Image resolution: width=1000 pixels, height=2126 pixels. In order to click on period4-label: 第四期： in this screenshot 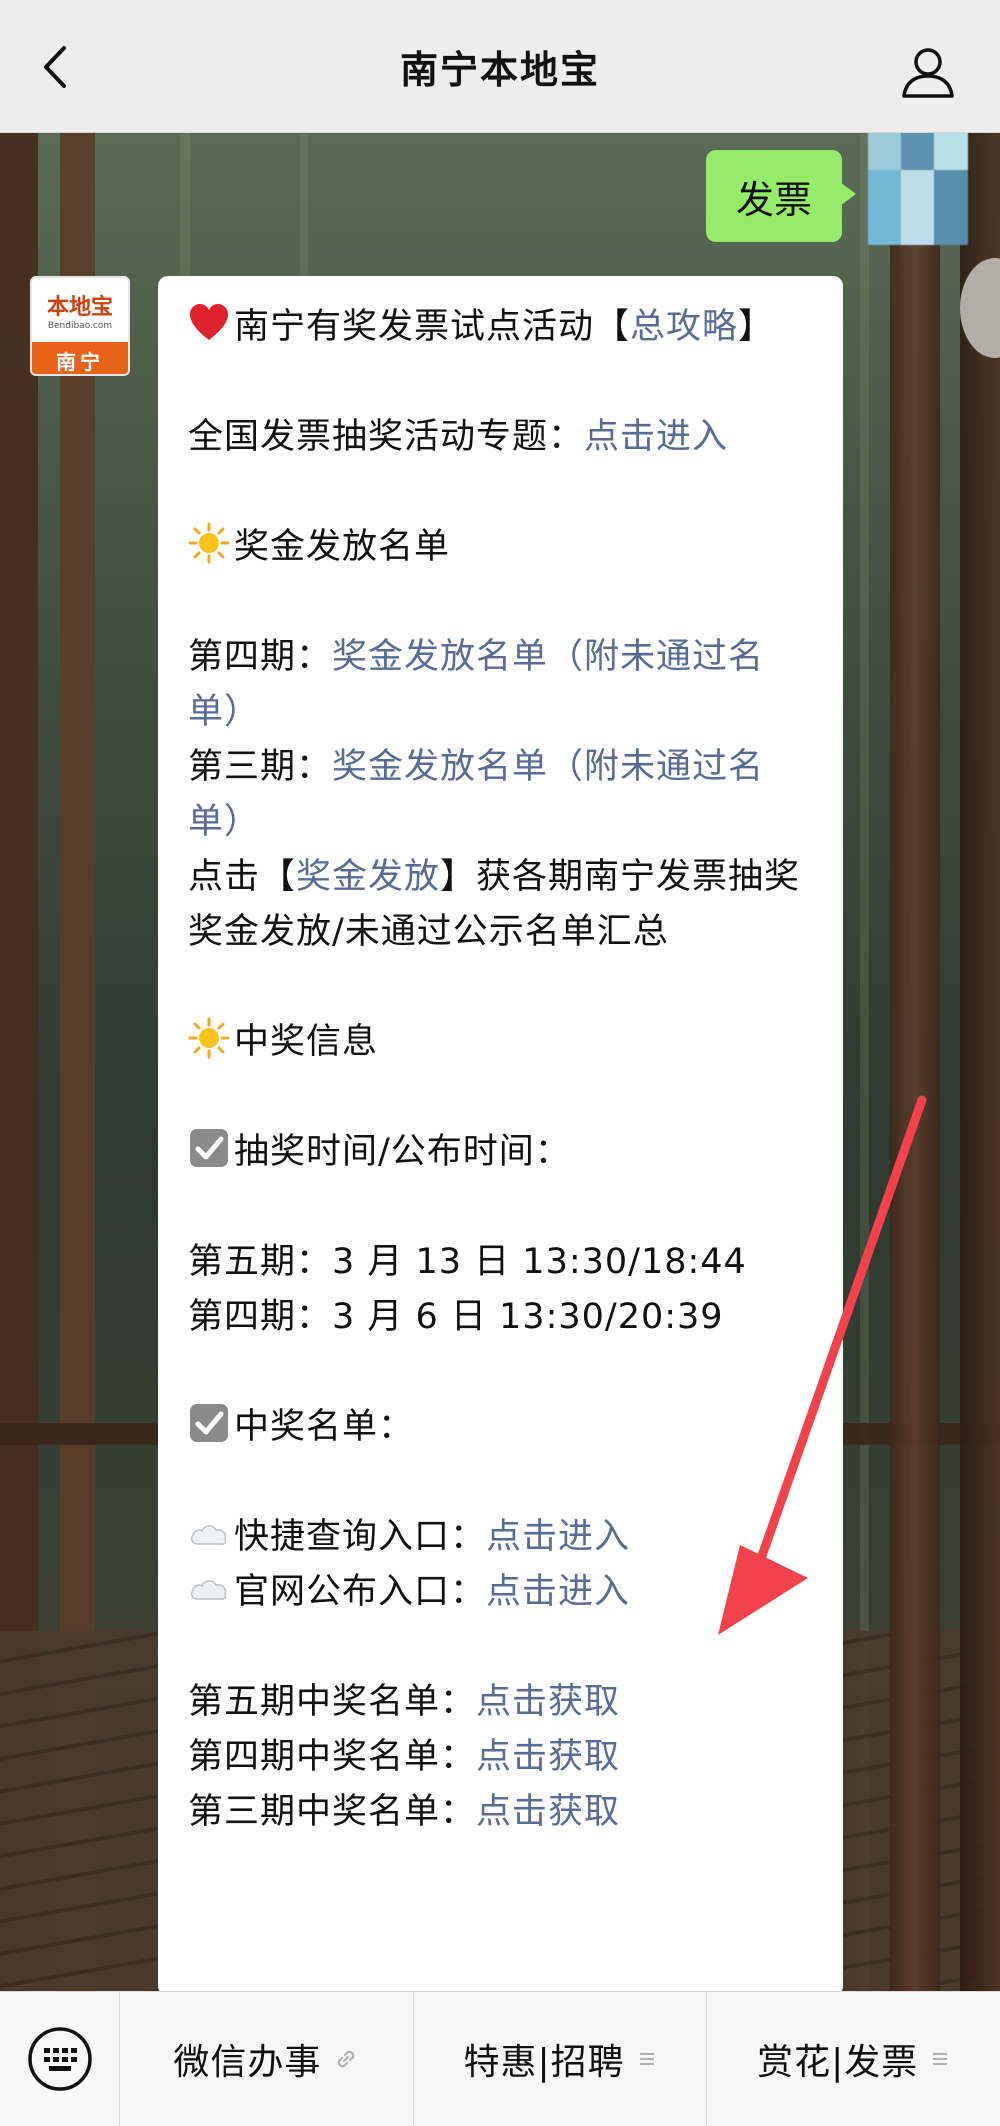, I will do `click(260, 657)`.